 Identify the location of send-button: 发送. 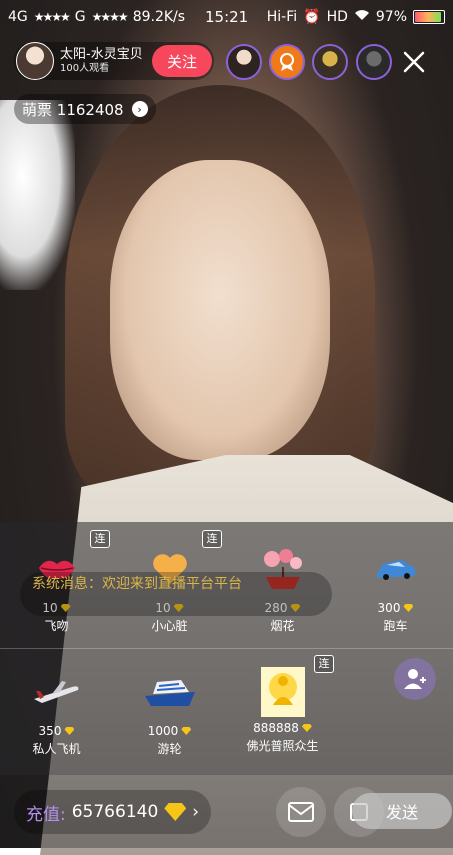
(402, 811).